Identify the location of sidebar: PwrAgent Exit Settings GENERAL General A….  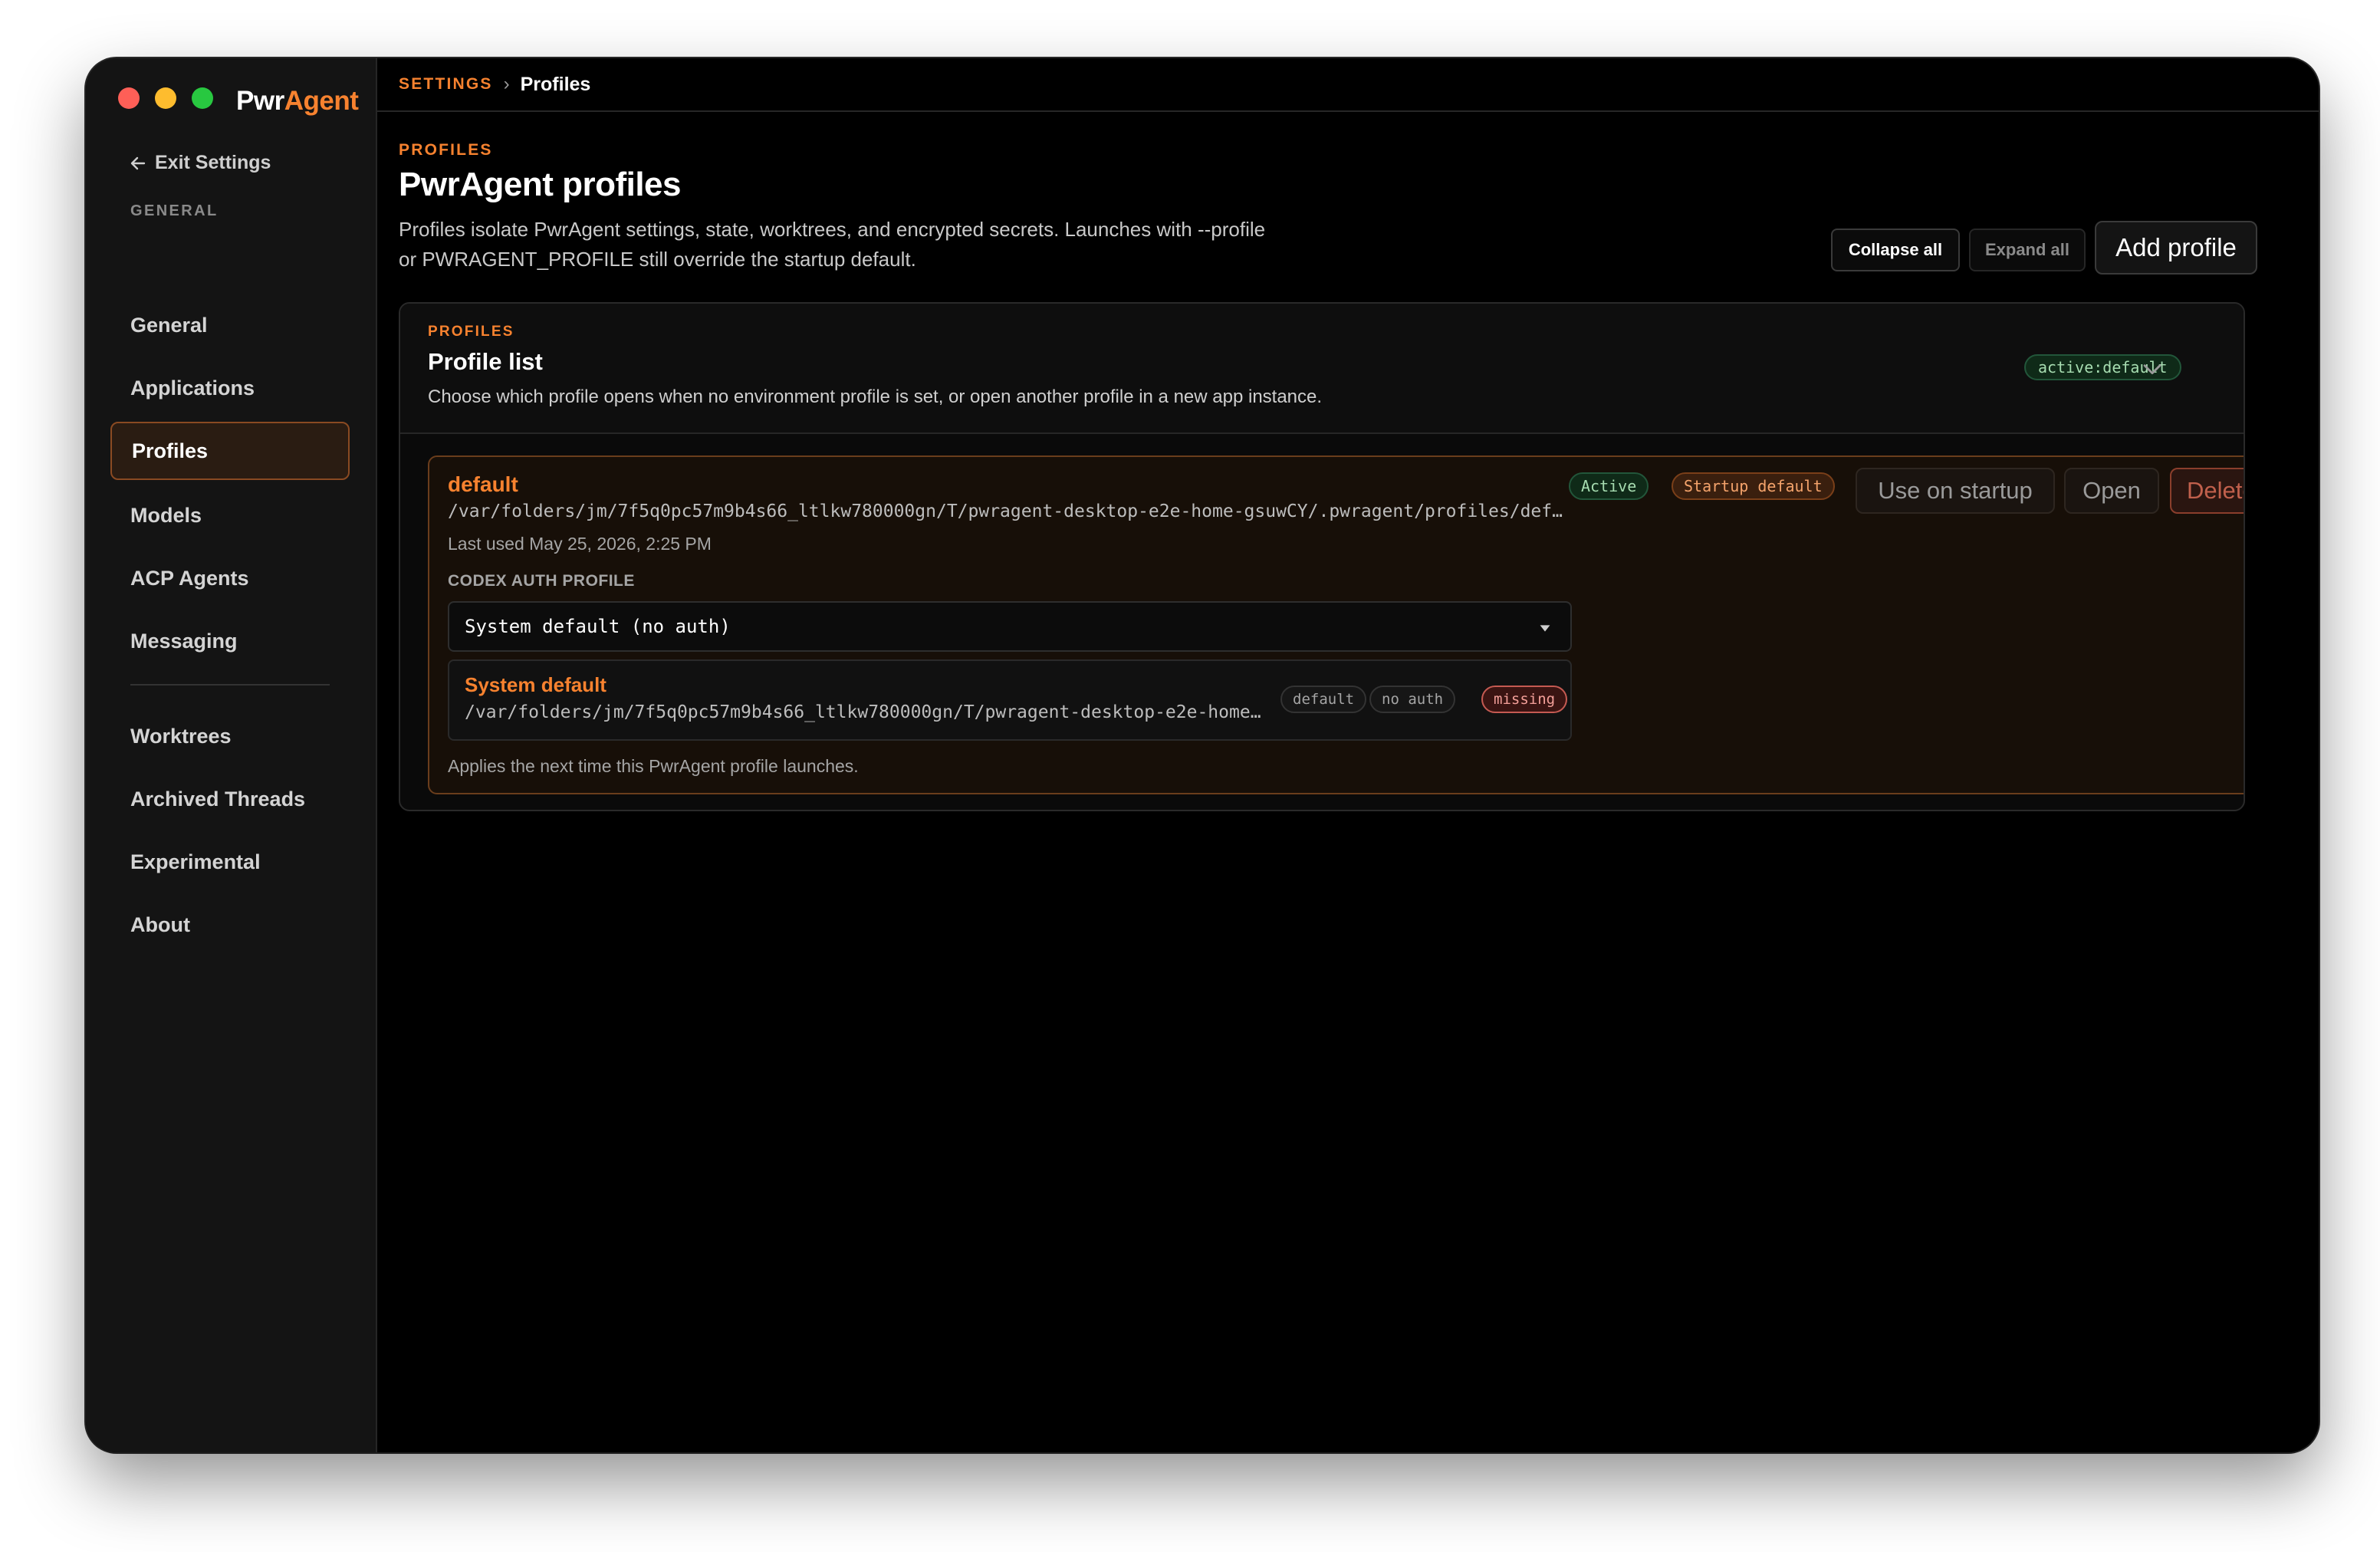
(232, 755).